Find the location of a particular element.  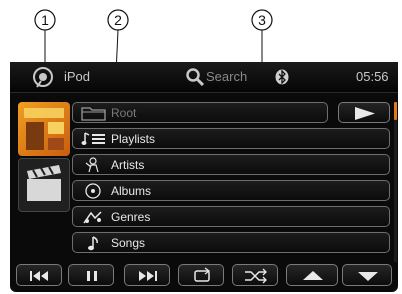

repeat-button is located at coordinates (201, 275).